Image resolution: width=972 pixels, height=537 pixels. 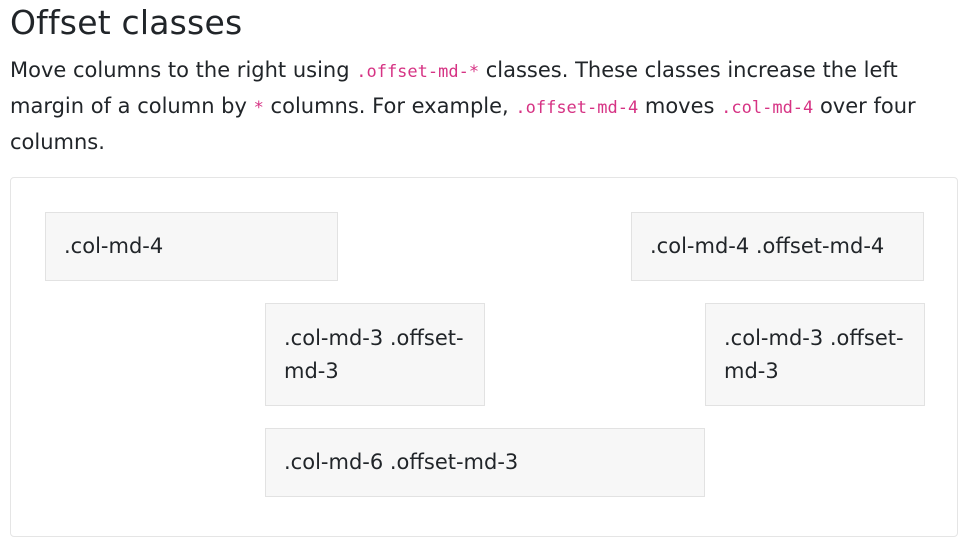 What do you see at coordinates (191, 246) in the screenshot?
I see `grid-column-col-md-4: .col-md-4` at bounding box center [191, 246].